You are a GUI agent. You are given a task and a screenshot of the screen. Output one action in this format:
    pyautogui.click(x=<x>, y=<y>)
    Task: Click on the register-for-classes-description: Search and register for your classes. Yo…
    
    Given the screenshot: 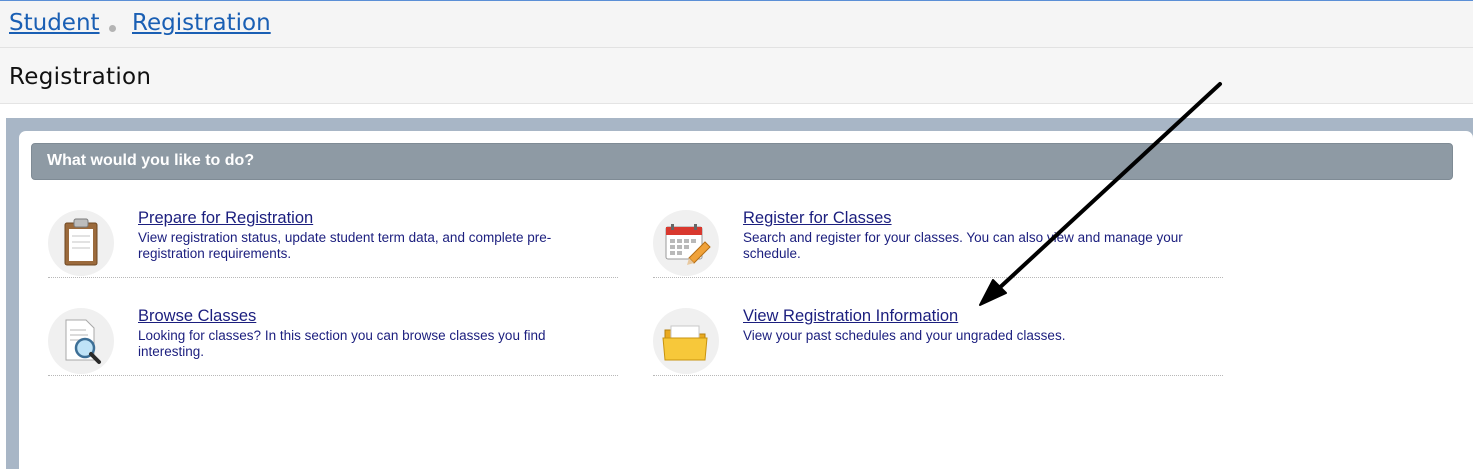 What is the action you would take?
    pyautogui.click(x=963, y=245)
    